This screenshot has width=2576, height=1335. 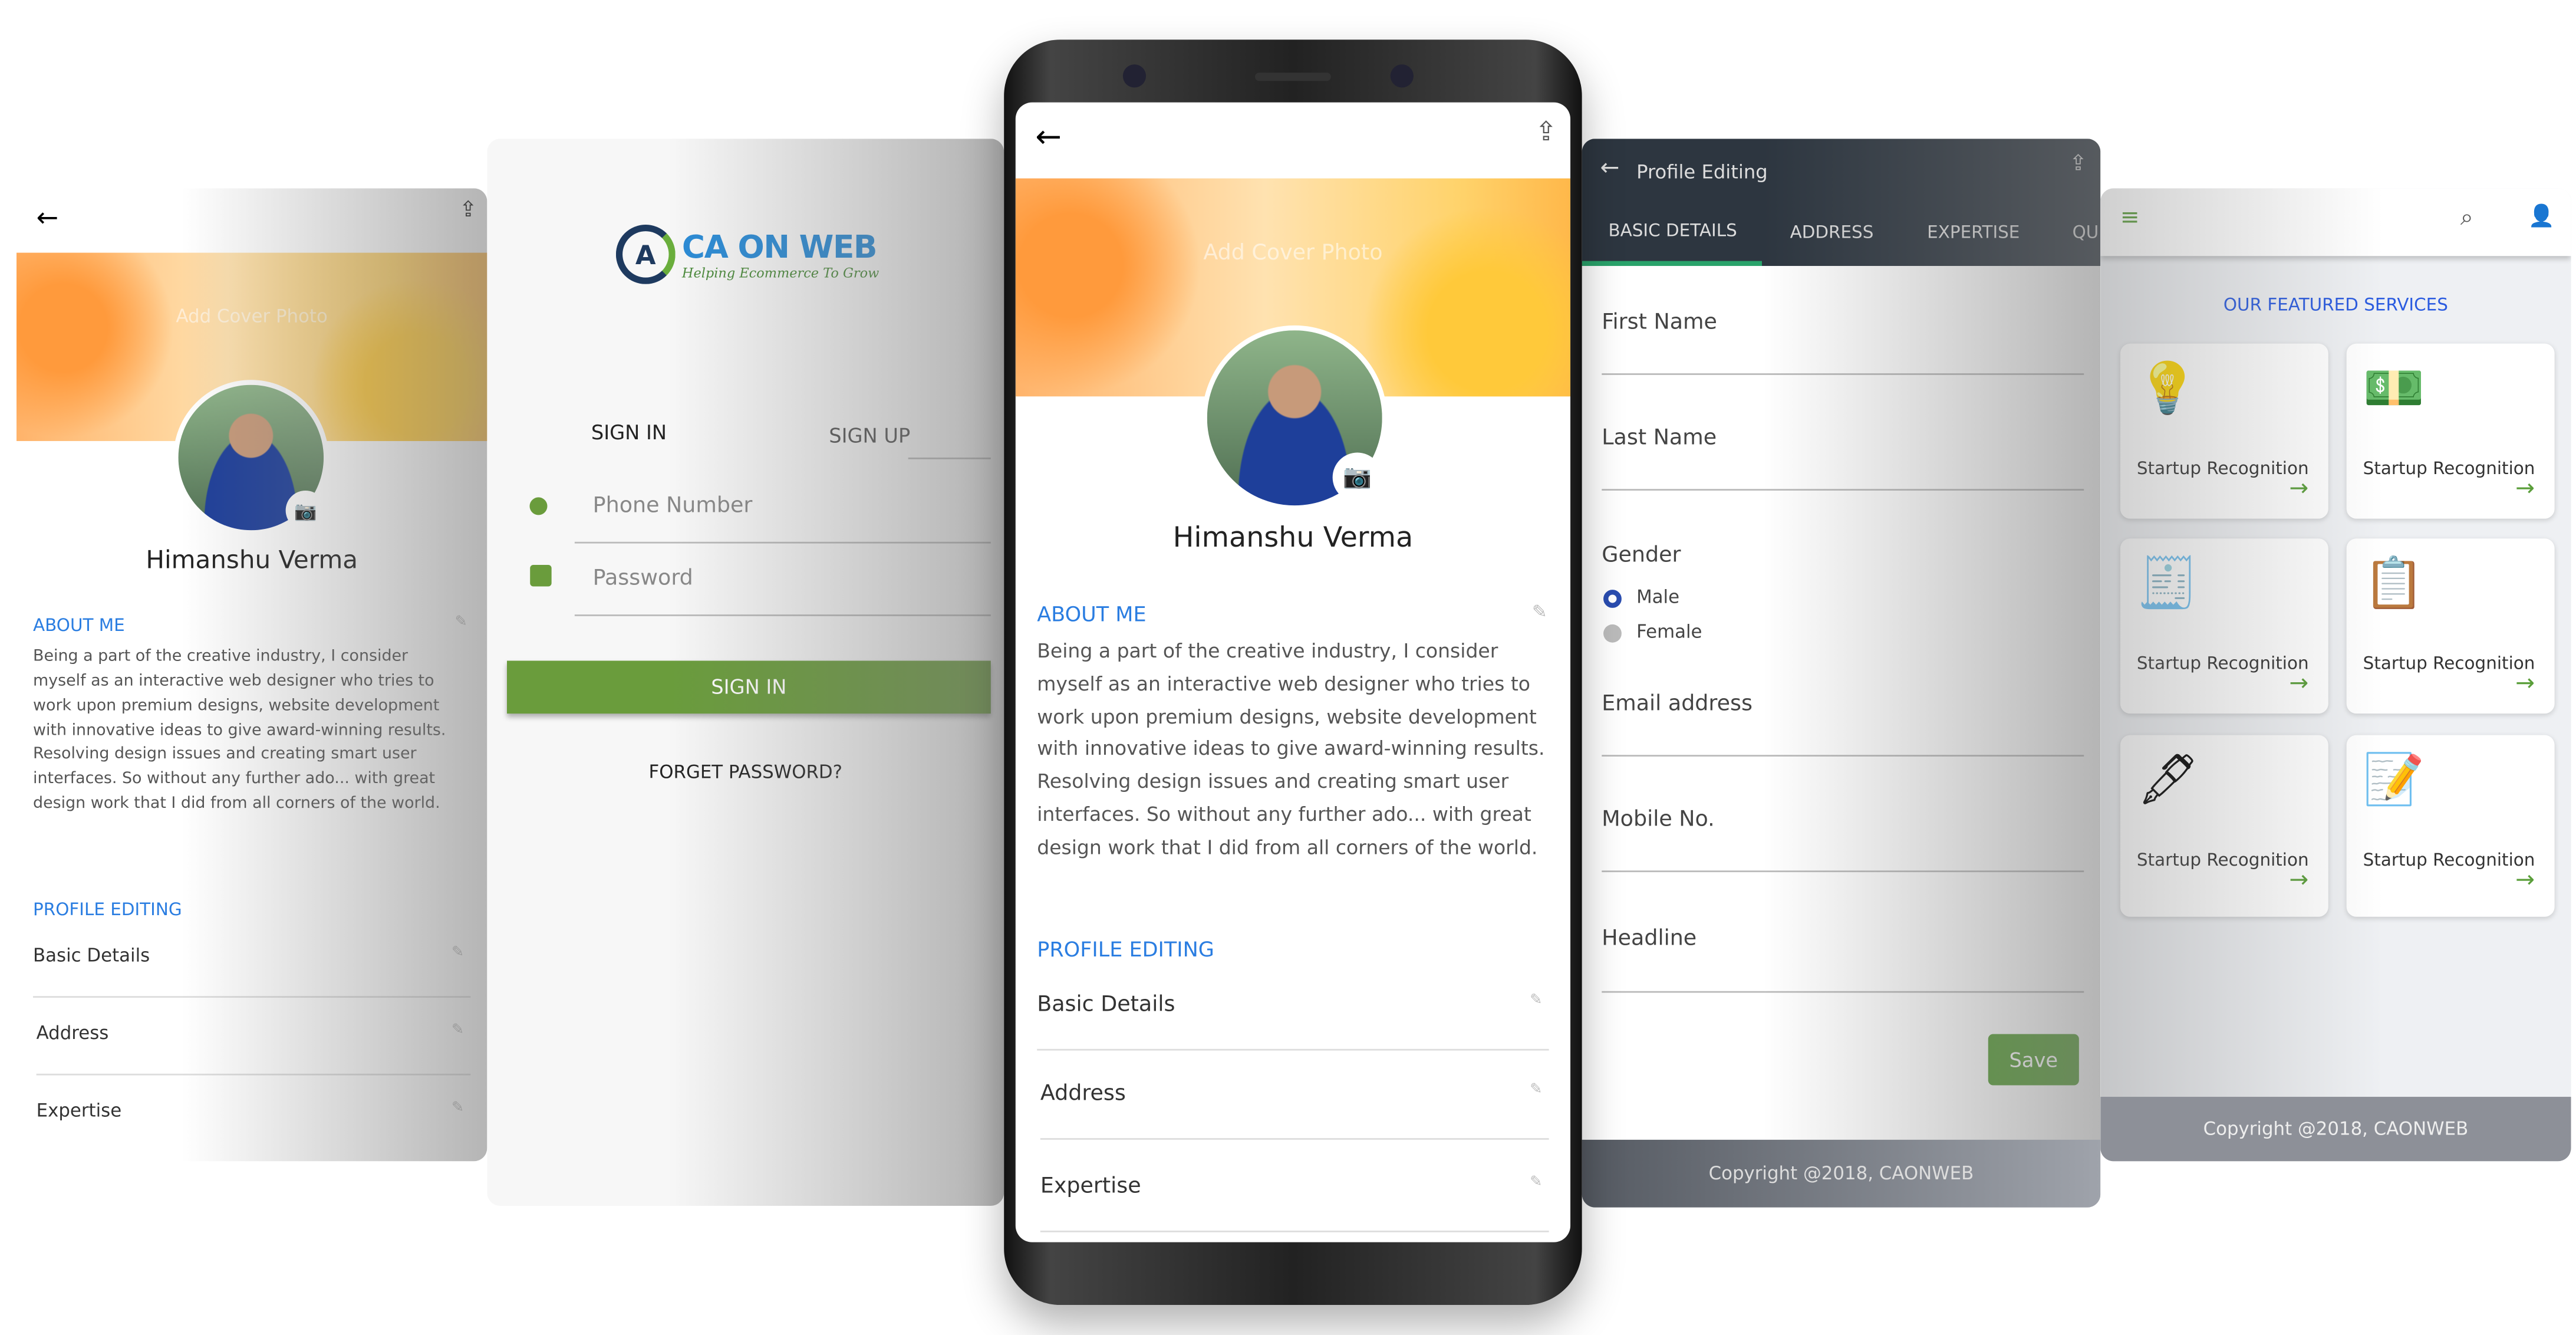 What do you see at coordinates (643, 579) in the screenshot?
I see `password-input: Password` at bounding box center [643, 579].